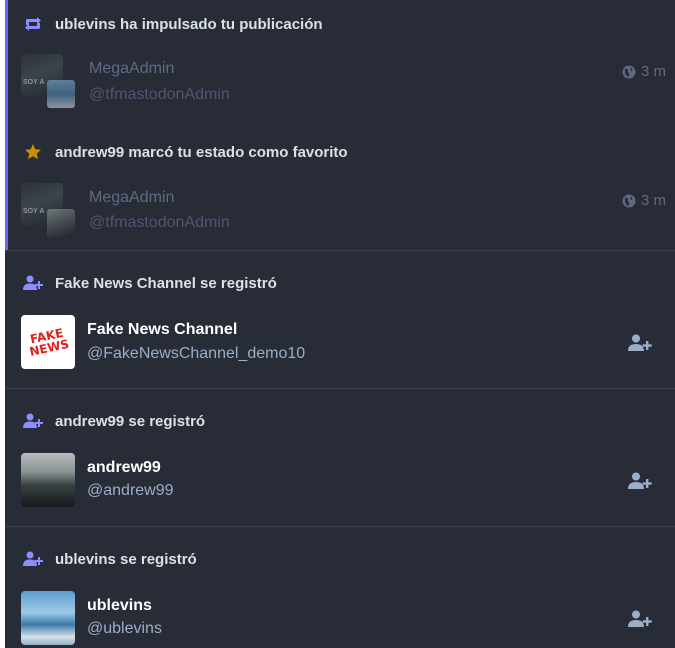 The height and width of the screenshot is (648, 675). Describe the element at coordinates (119, 606) in the screenshot. I see `account-display-name: ublevins` at that location.